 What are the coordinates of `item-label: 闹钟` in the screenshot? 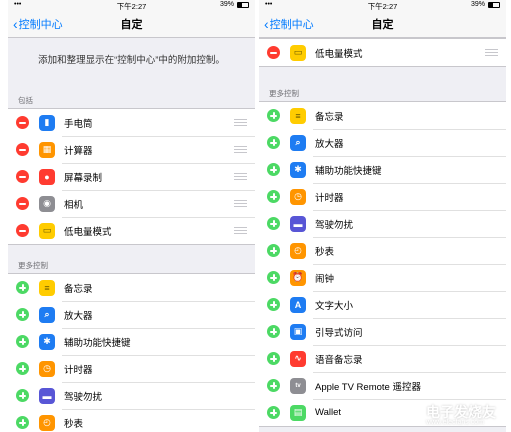 It's located at (325, 279).